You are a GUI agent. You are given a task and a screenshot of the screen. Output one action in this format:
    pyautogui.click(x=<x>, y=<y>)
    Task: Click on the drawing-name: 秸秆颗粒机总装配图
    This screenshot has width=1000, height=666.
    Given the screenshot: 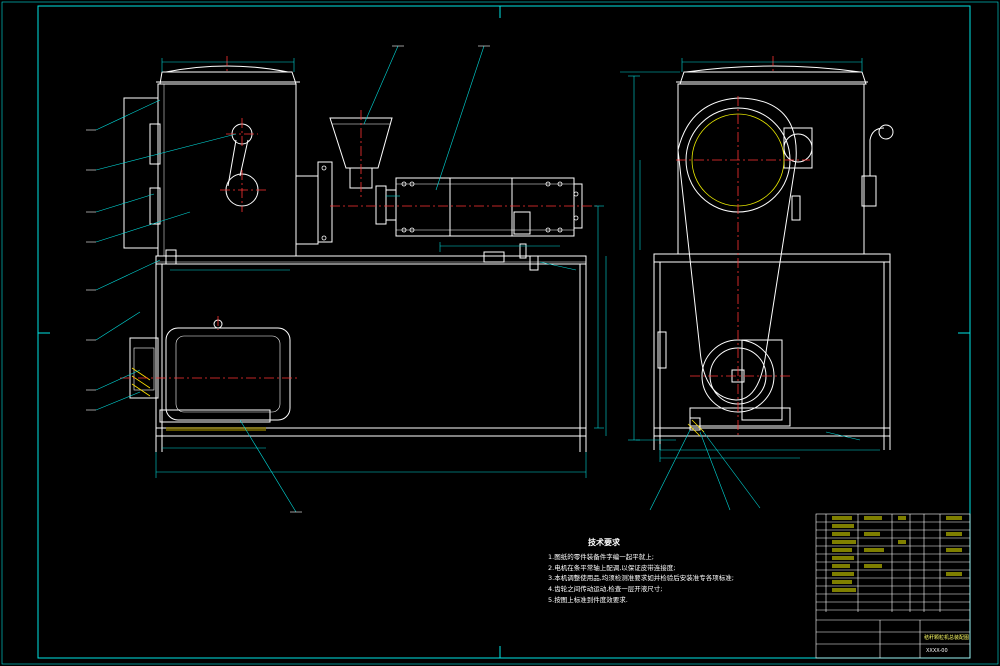 What is the action you would take?
    pyautogui.click(x=947, y=638)
    